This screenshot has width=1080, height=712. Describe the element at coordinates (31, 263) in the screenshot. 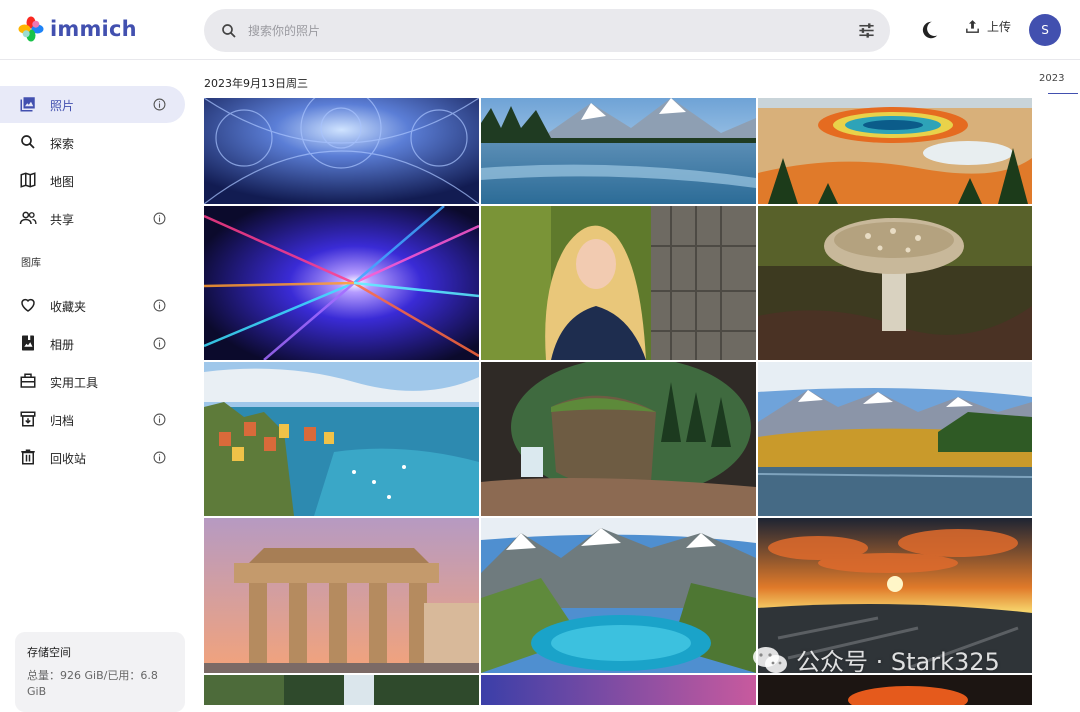

I see `library-section-label: 图库` at that location.